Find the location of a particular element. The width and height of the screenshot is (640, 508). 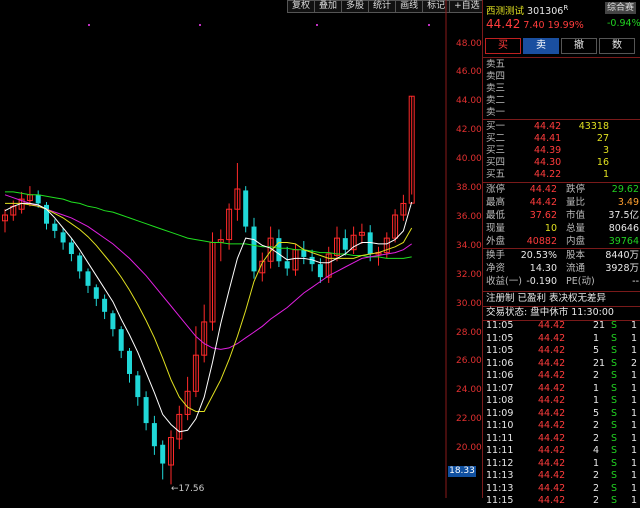

query-button: 数 is located at coordinates (617, 46).